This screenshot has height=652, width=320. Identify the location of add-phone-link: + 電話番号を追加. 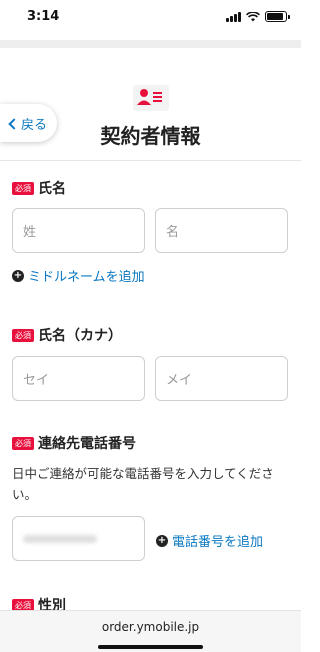
(209, 540).